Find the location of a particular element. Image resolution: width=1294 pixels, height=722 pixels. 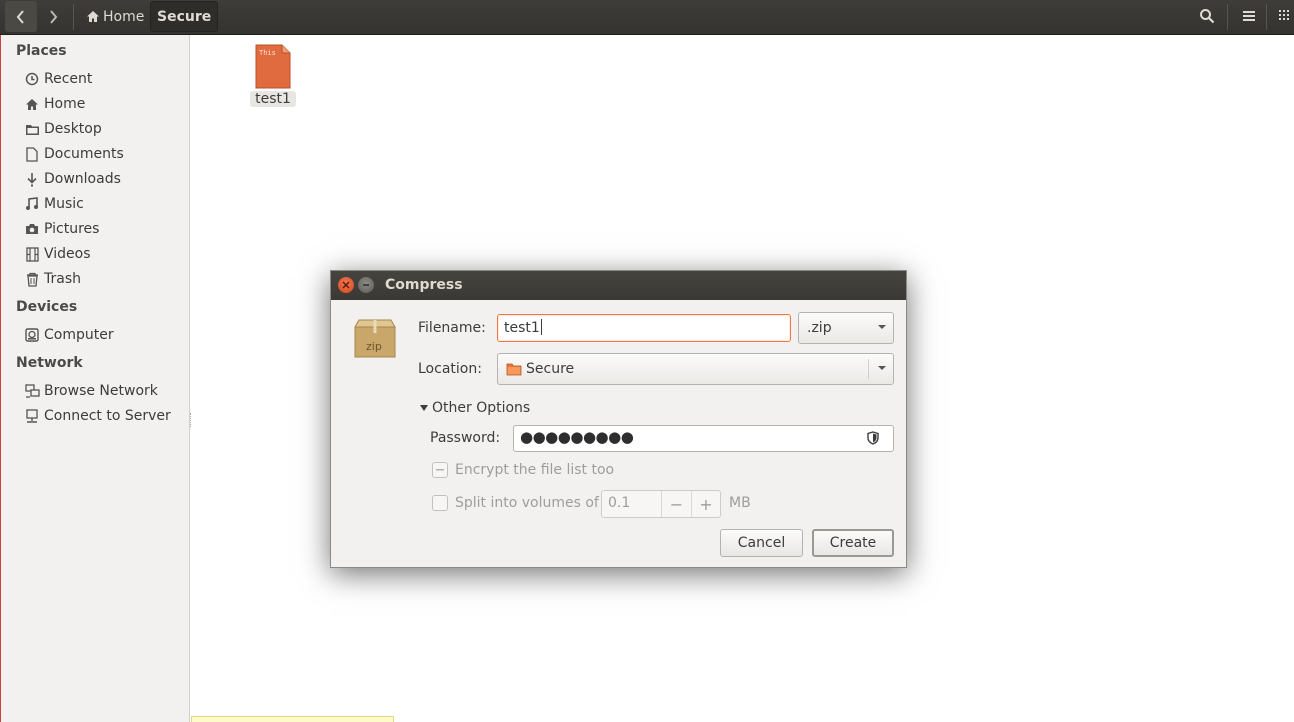

dialog-titlebar: Compress is located at coordinates (618, 285).